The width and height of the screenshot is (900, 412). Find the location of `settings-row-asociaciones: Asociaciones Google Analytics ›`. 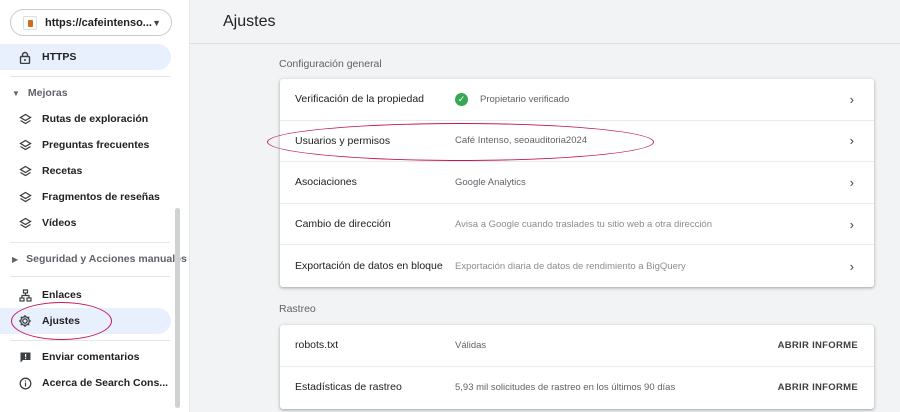

settings-row-asociaciones: Asociaciones Google Analytics › is located at coordinates (577, 183).